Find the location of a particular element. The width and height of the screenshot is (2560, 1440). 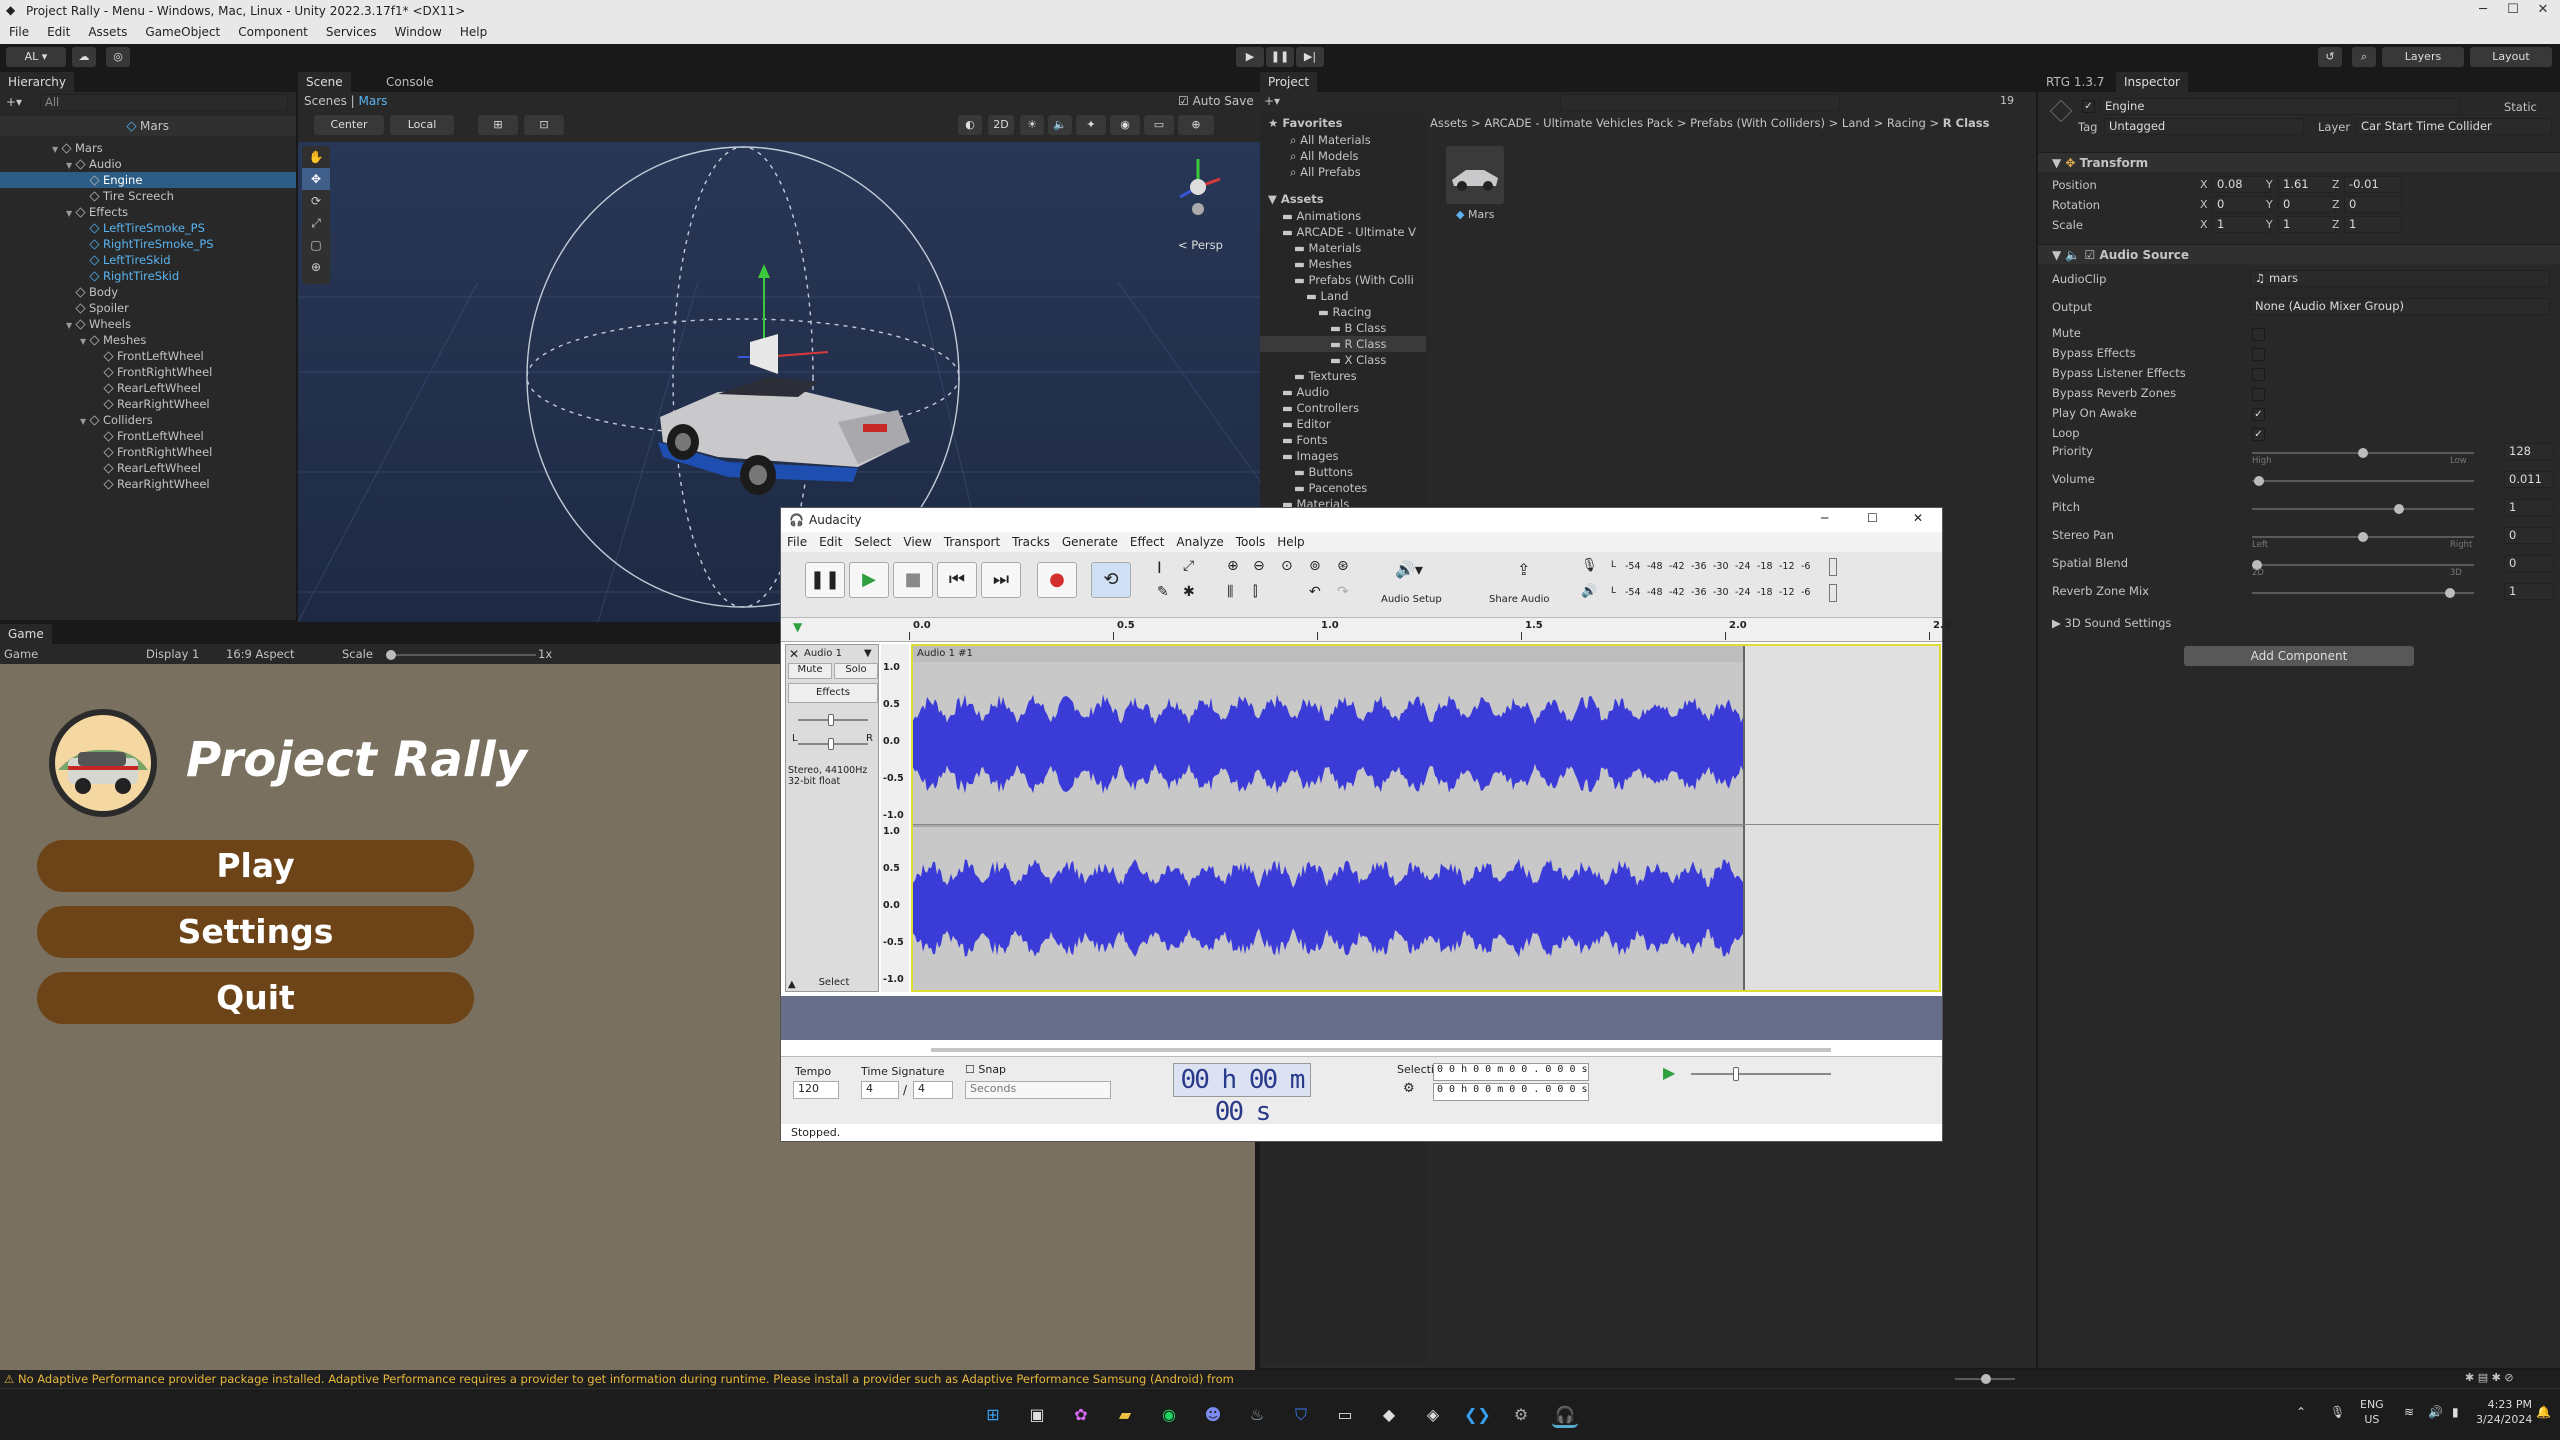

tab-console: Console is located at coordinates (410, 82).